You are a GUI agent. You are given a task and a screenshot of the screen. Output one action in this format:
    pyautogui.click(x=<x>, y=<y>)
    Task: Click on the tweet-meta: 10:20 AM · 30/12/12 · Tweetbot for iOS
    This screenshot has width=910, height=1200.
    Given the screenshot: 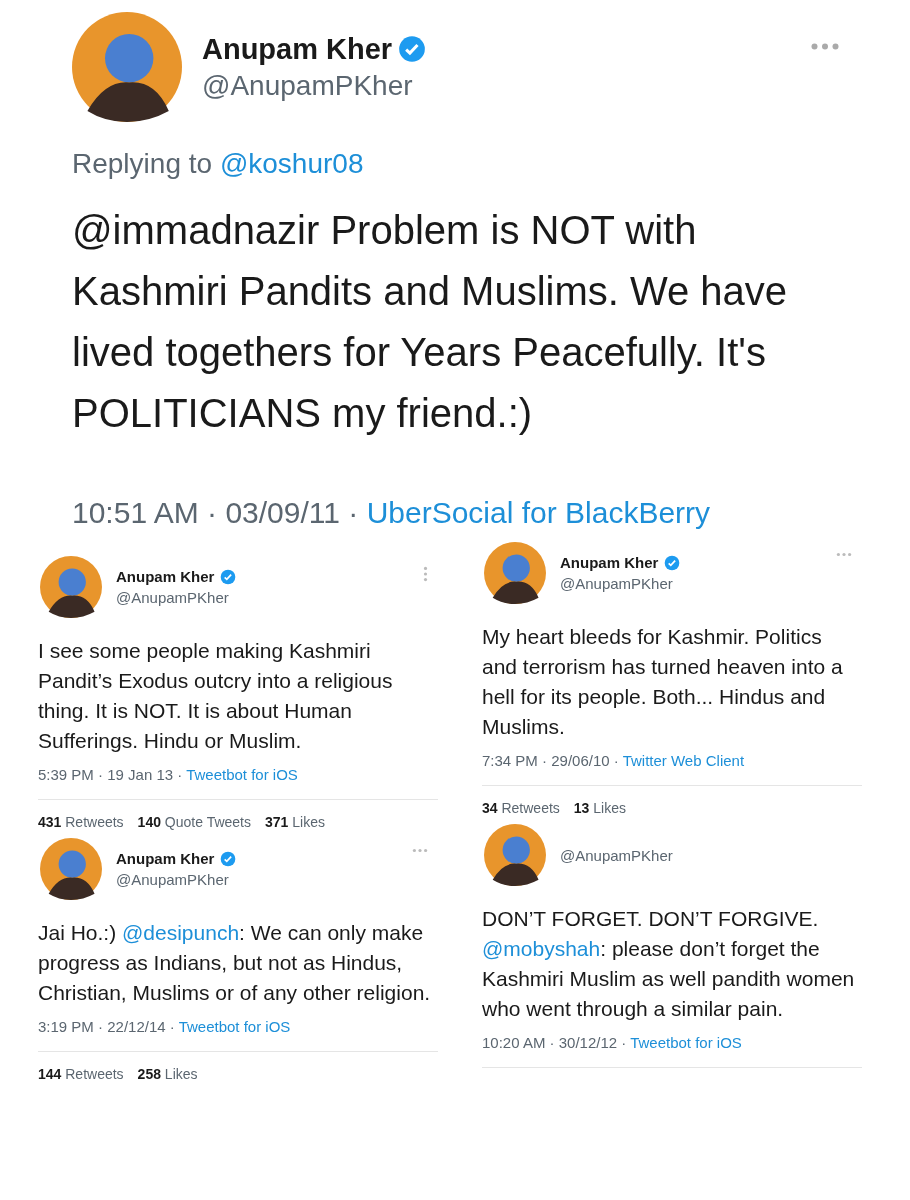 What is the action you would take?
    pyautogui.click(x=672, y=1051)
    